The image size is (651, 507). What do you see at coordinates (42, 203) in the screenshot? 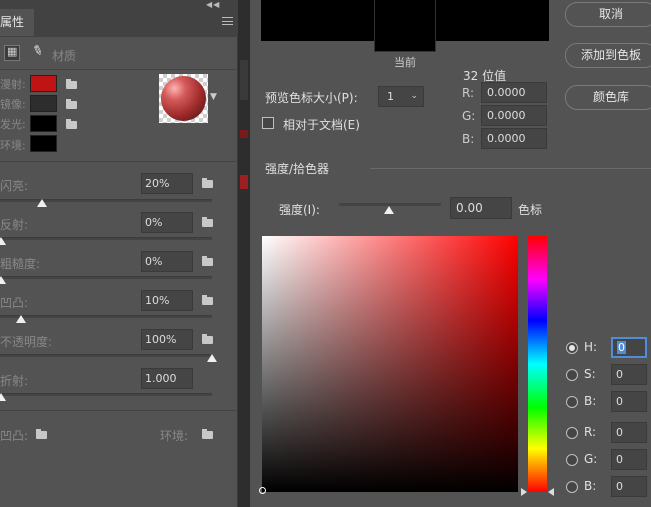
I see `shine-slider-thumb` at bounding box center [42, 203].